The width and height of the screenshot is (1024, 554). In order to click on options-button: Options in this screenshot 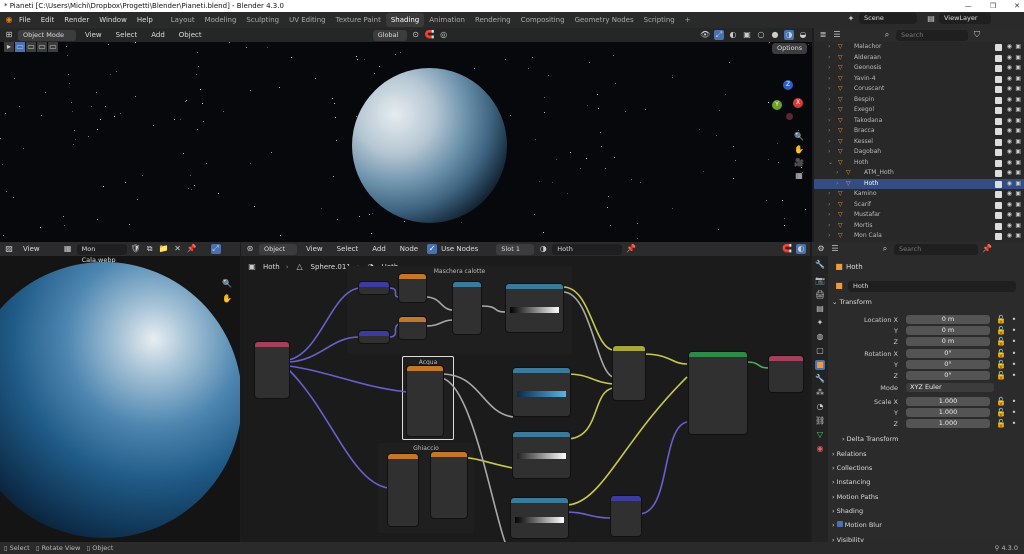, I will do `click(790, 48)`.